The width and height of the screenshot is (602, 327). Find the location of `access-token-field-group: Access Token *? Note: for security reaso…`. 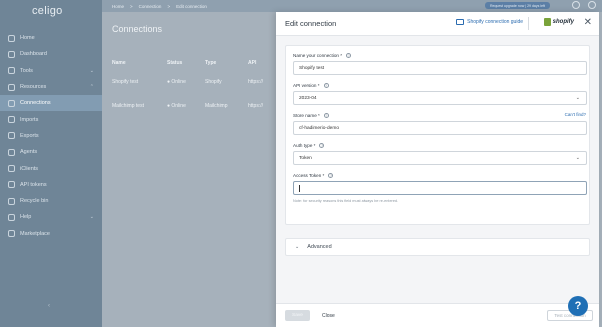

access-token-field-group: Access Token *? Note: for security reaso… is located at coordinates (440, 187).